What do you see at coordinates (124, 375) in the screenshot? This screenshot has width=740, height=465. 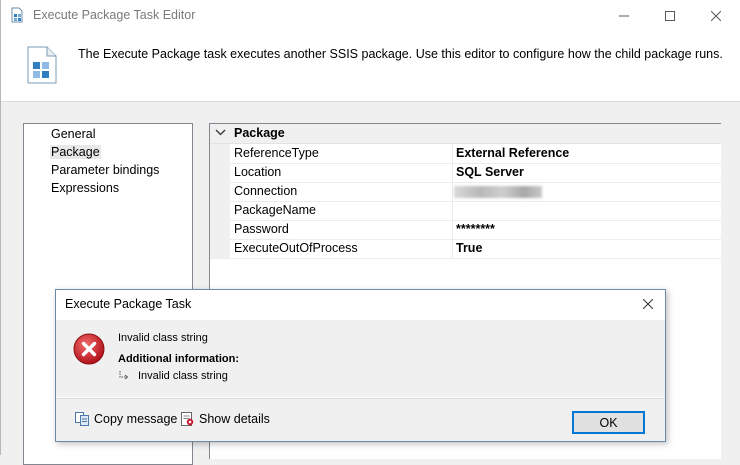 I see `arrow-right-icon` at bounding box center [124, 375].